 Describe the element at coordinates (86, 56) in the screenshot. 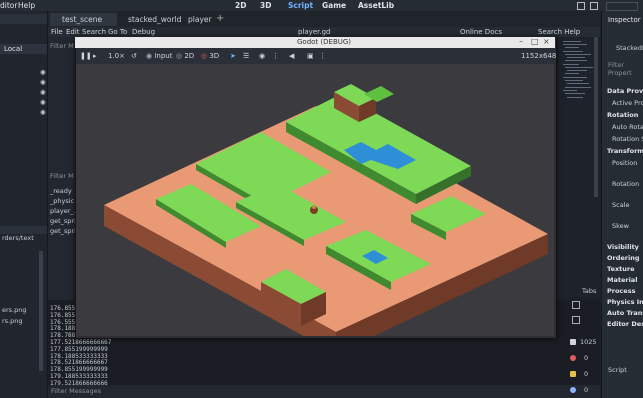

I see `pause-icon: ❚❚` at that location.